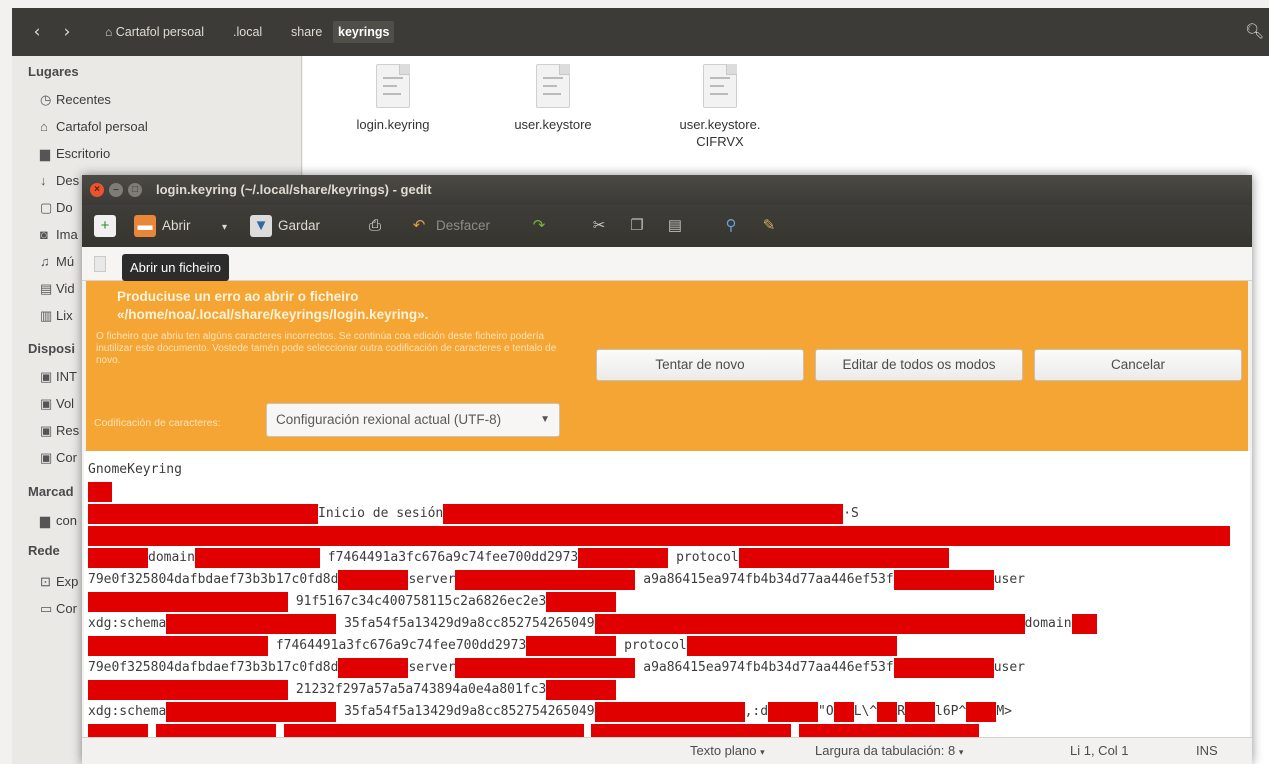  What do you see at coordinates (58, 377) in the screenshot?
I see `sidebar-item-device-1: ▣ INT` at bounding box center [58, 377].